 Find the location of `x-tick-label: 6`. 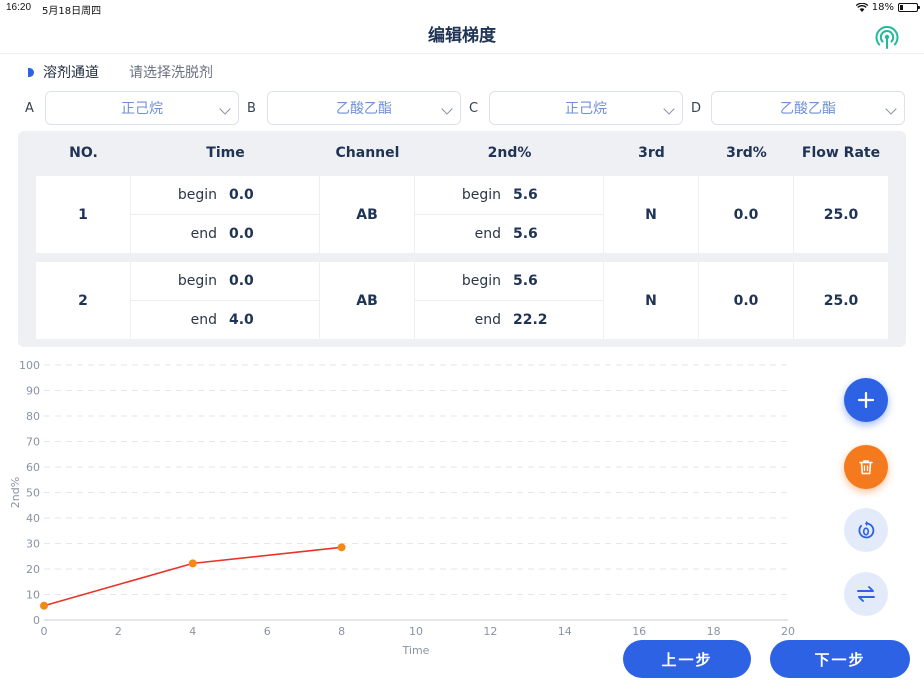

x-tick-label: 6 is located at coordinates (267, 631).